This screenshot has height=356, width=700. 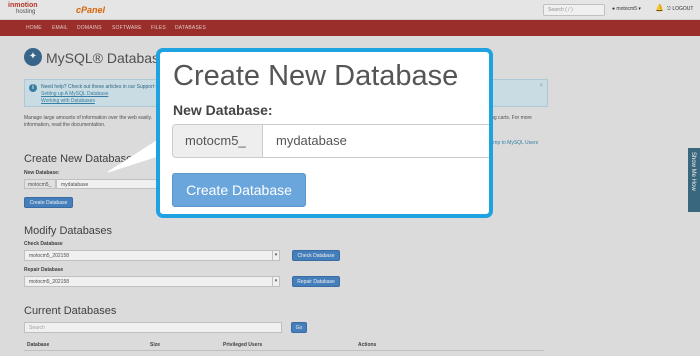 I want to click on db-prefix: motocm5_, so click(x=217, y=141).